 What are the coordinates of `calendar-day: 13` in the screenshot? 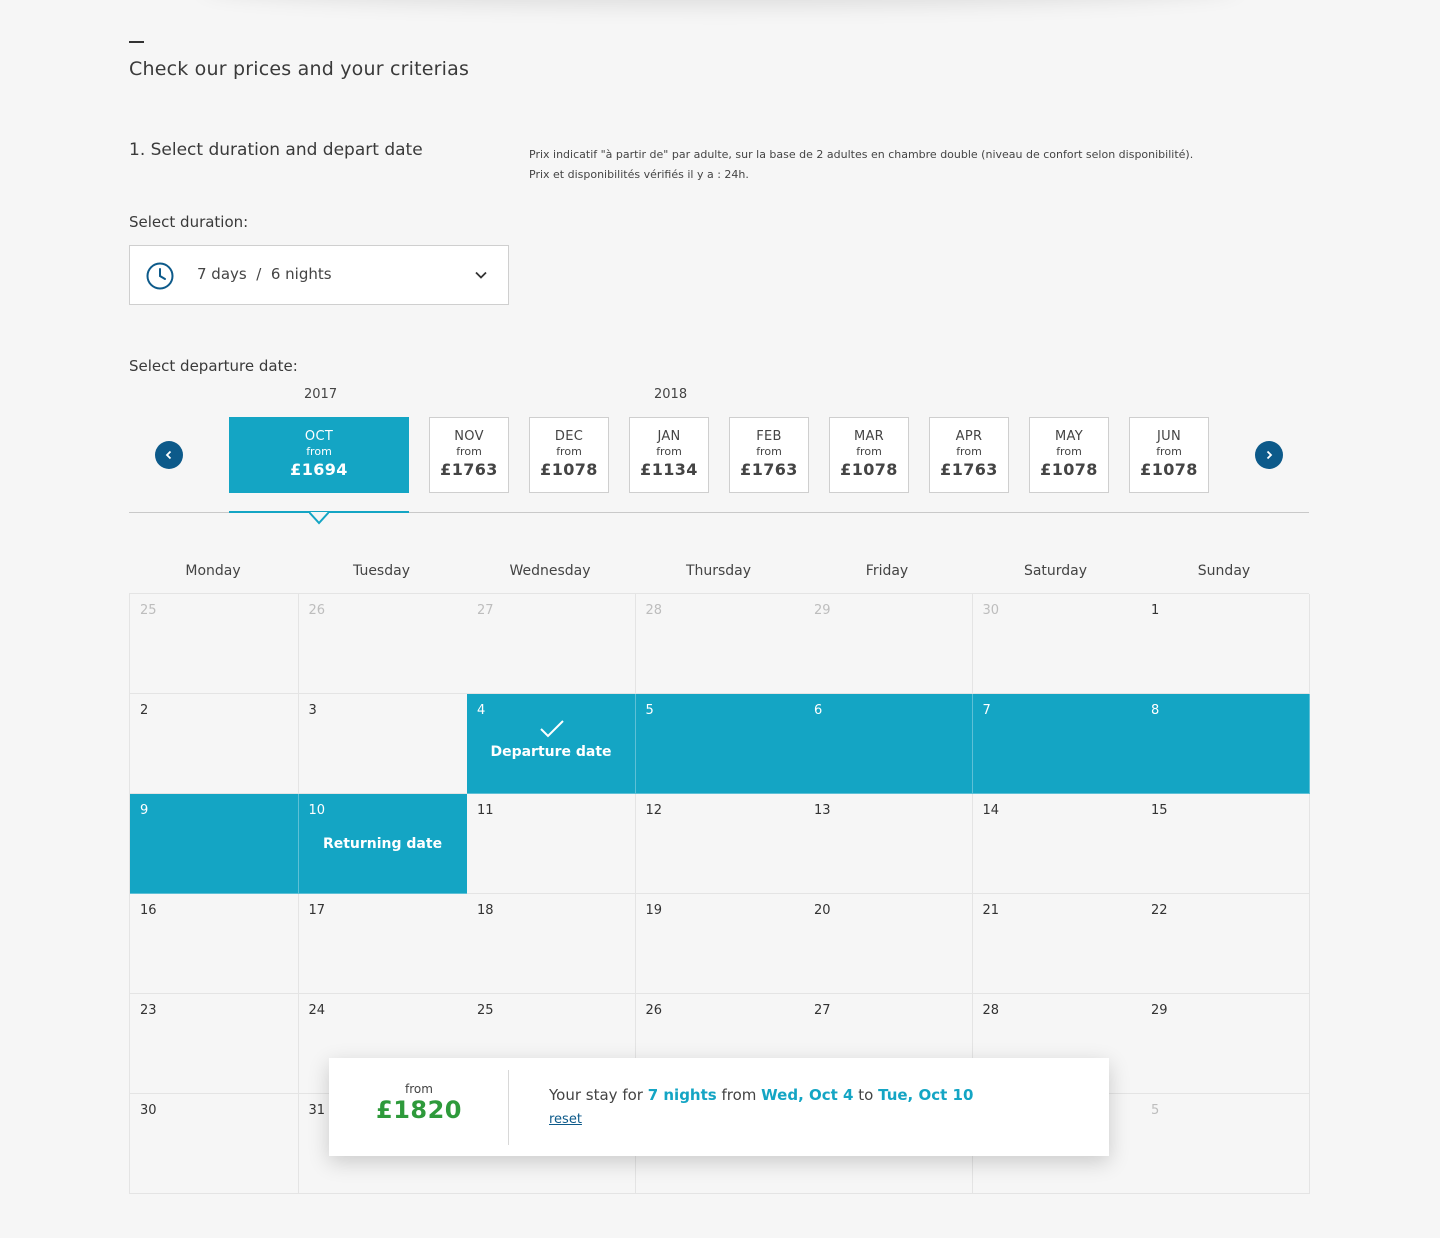 It's located at (888, 844).